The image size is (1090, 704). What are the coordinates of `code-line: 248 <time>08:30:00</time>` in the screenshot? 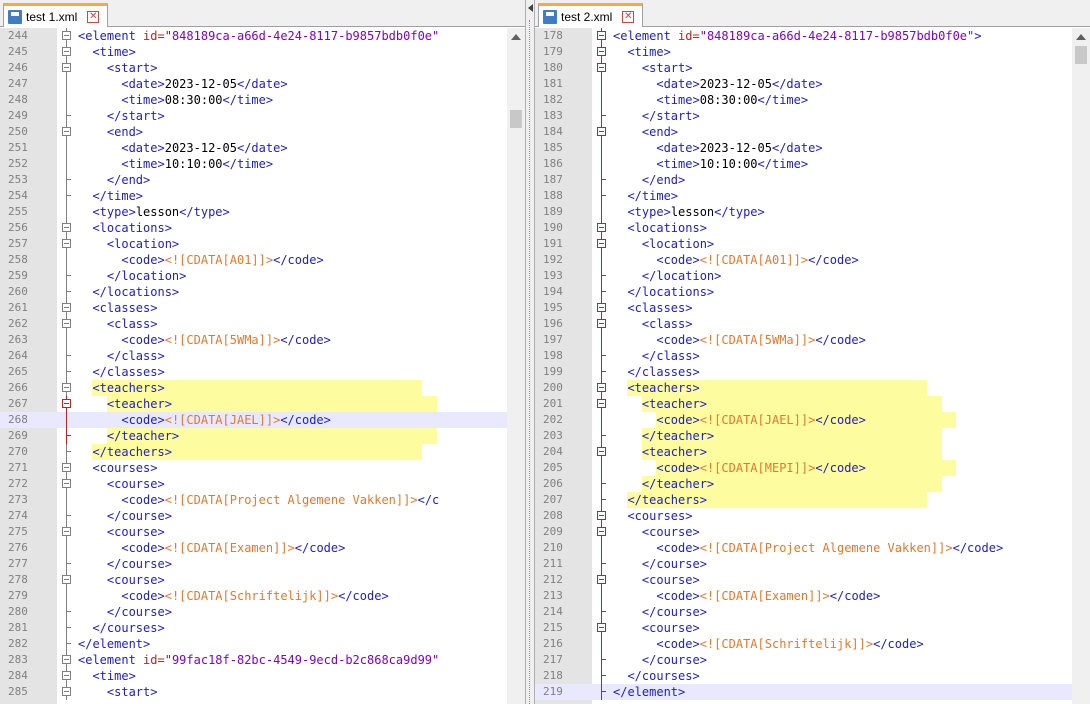 It's located at (262, 100).